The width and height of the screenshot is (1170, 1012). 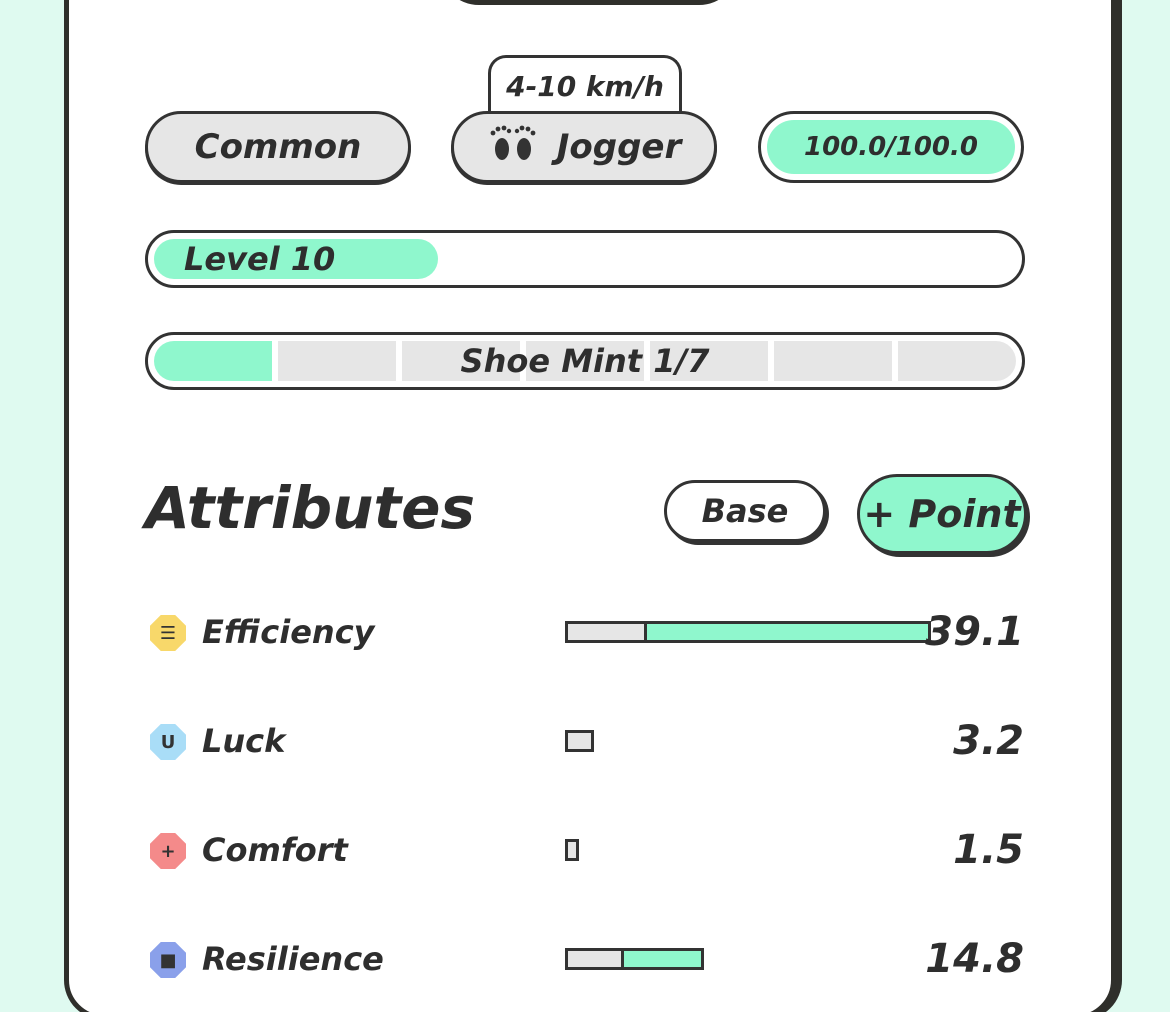 What do you see at coordinates (974, 632) in the screenshot?
I see `attribute-value: 39.1` at bounding box center [974, 632].